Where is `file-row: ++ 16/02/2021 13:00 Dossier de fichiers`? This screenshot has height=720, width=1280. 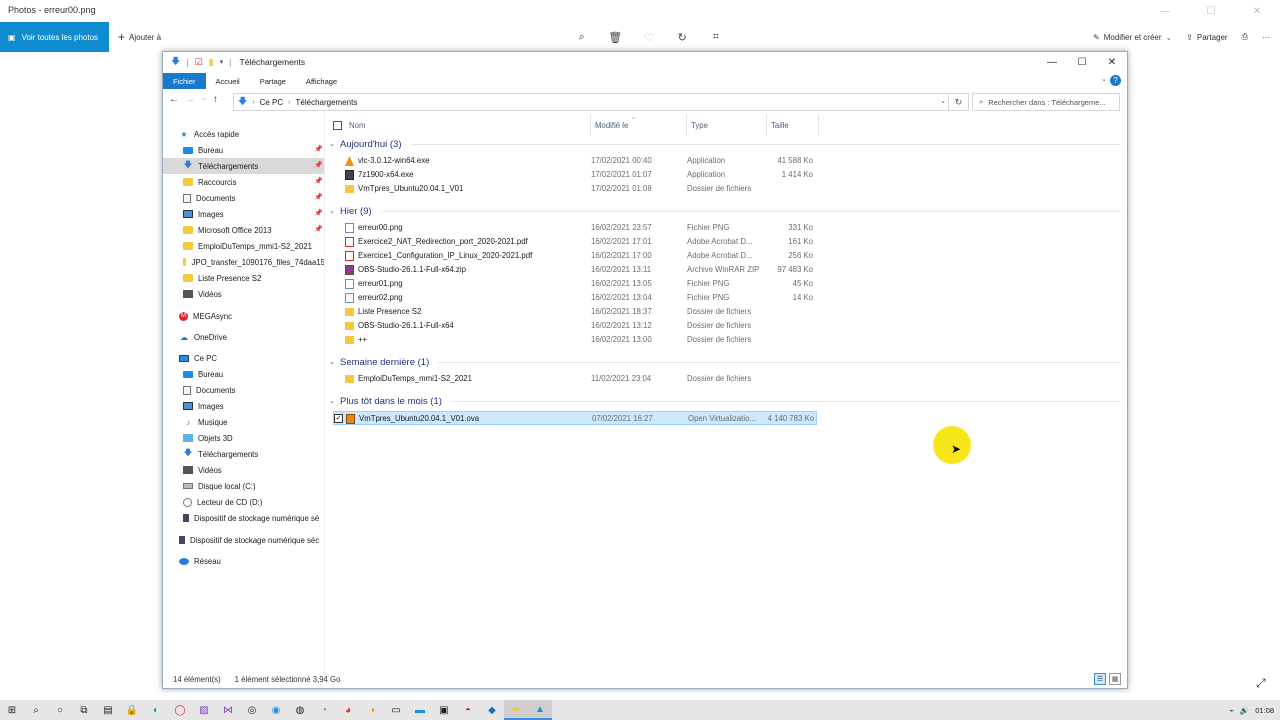
file-row: ++ 16/02/2021 13:00 Dossier de fichiers is located at coordinates (575, 340).